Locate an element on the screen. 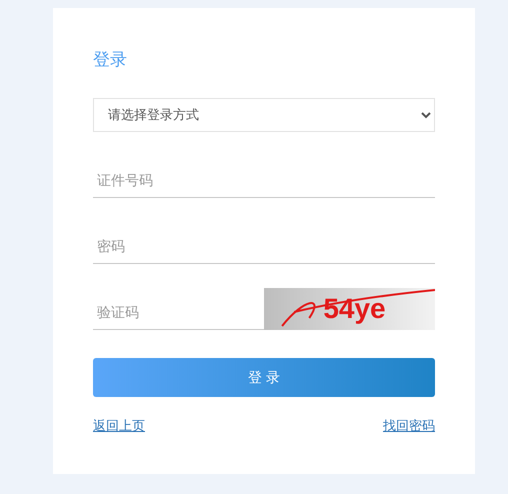 The height and width of the screenshot is (494, 508). login-button: 登 录 is located at coordinates (264, 377).